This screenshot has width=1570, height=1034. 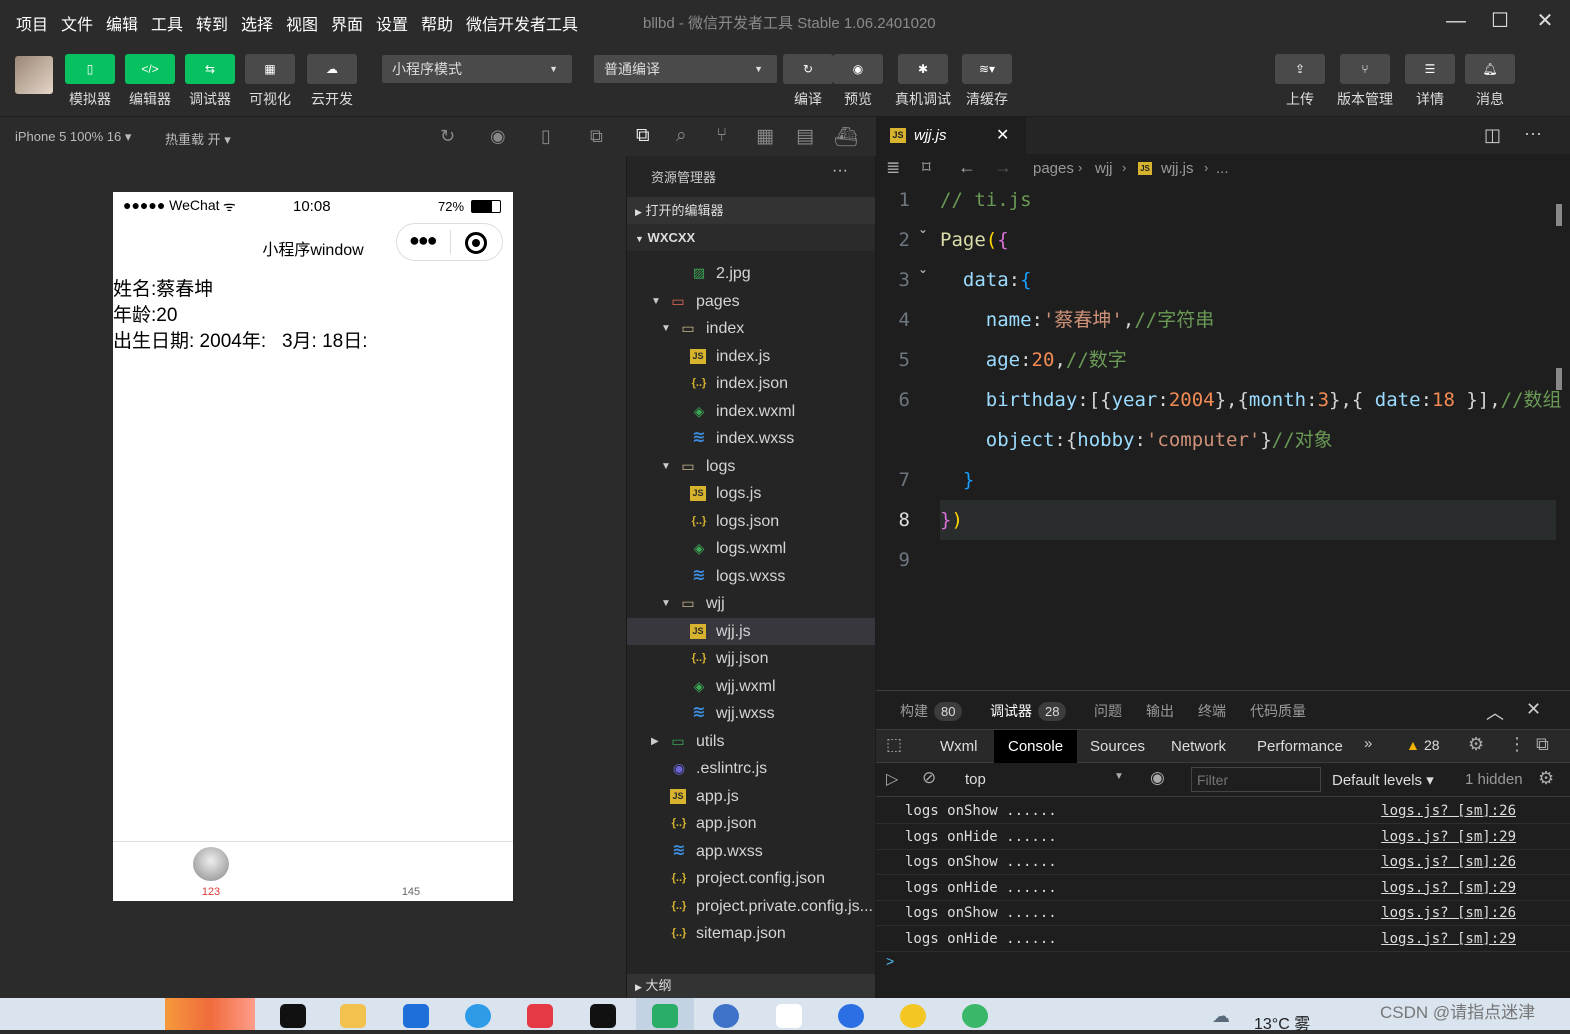 What do you see at coordinates (1495, 712) in the screenshot?
I see `collapse-up-icon: ︿` at bounding box center [1495, 712].